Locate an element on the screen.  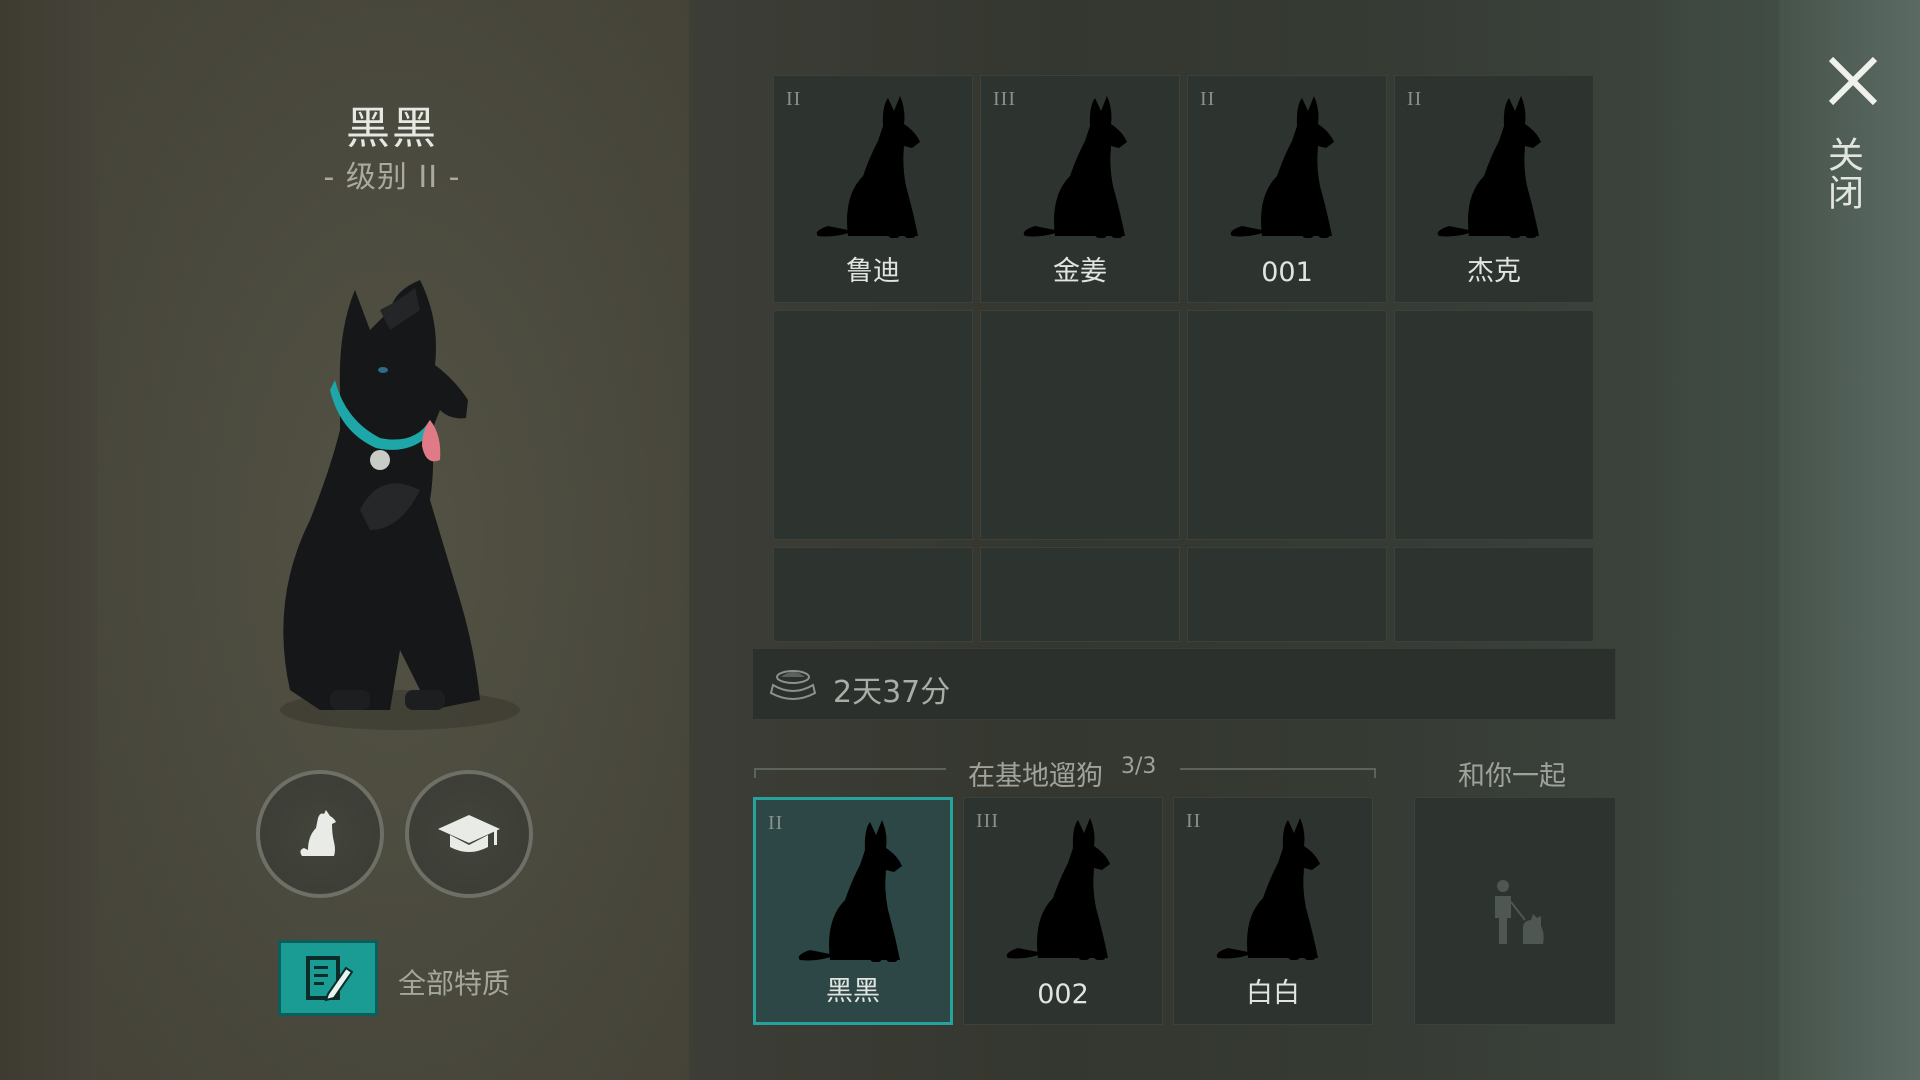
pet-dog-button is located at coordinates (320, 834).